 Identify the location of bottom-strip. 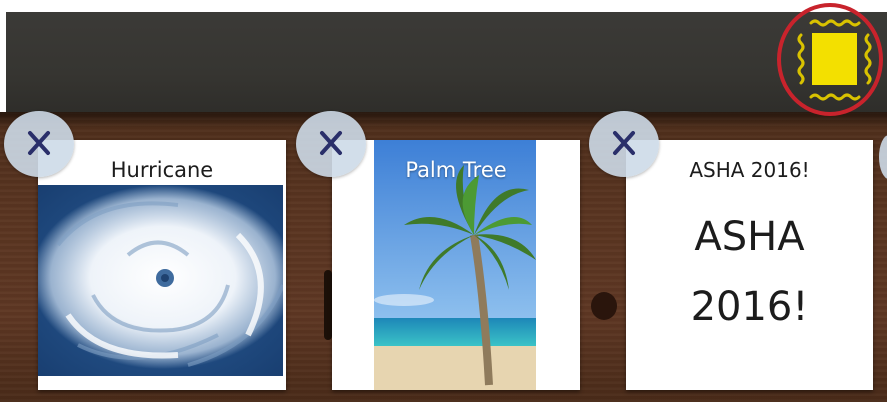
(443, 408).